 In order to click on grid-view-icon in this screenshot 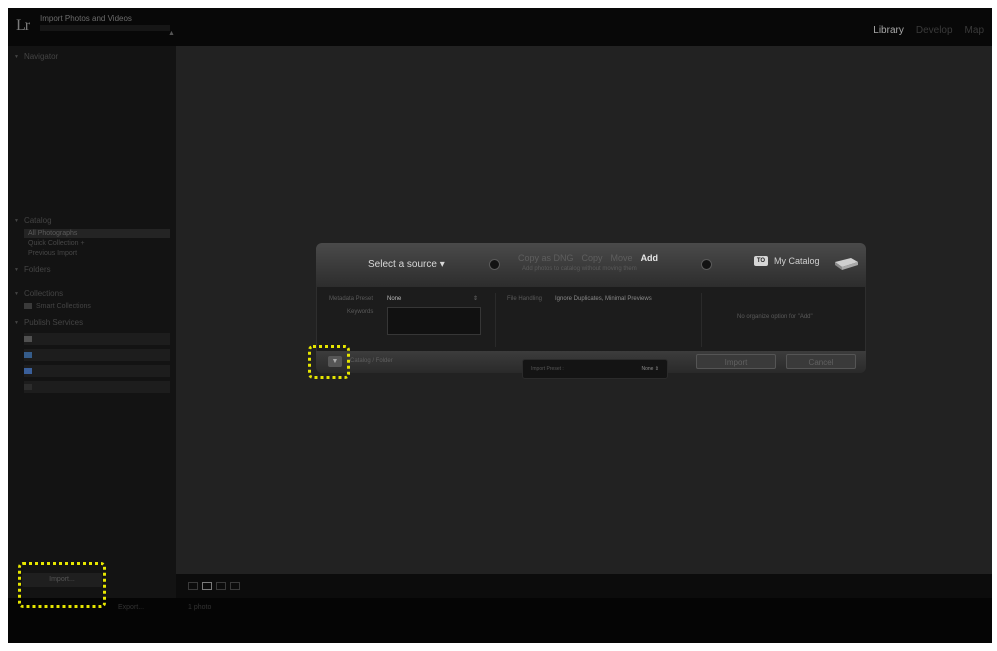, I will do `click(193, 586)`.